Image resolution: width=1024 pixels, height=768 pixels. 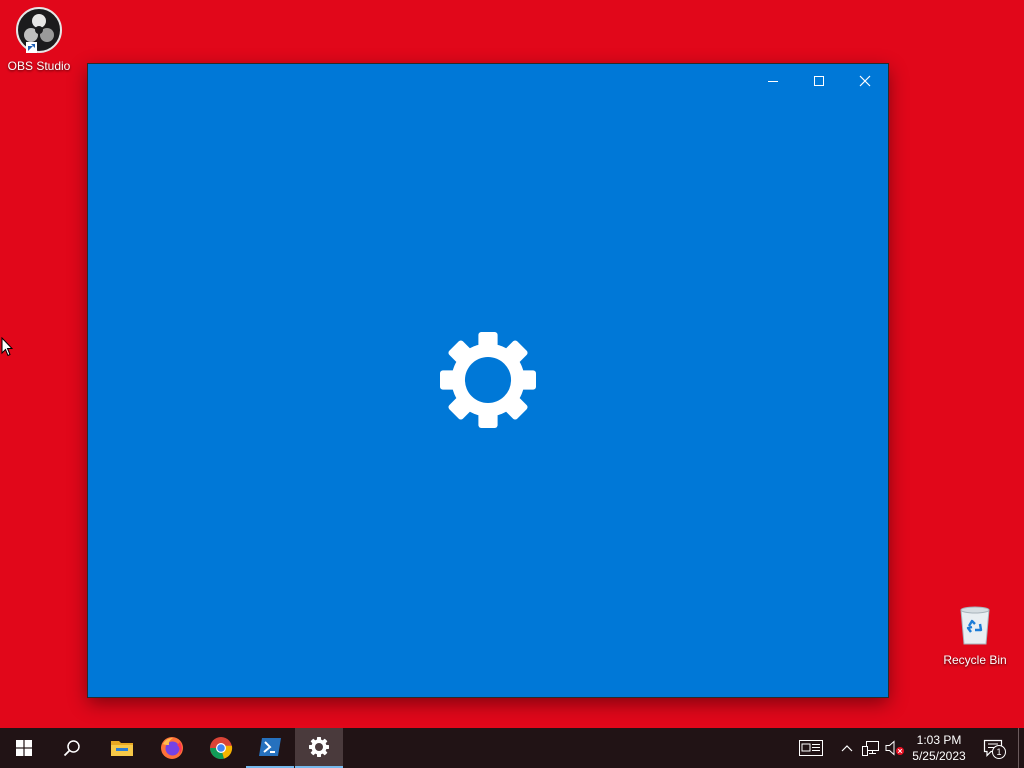 What do you see at coordinates (939, 756) in the screenshot?
I see `clock-date: 5/25/2023` at bounding box center [939, 756].